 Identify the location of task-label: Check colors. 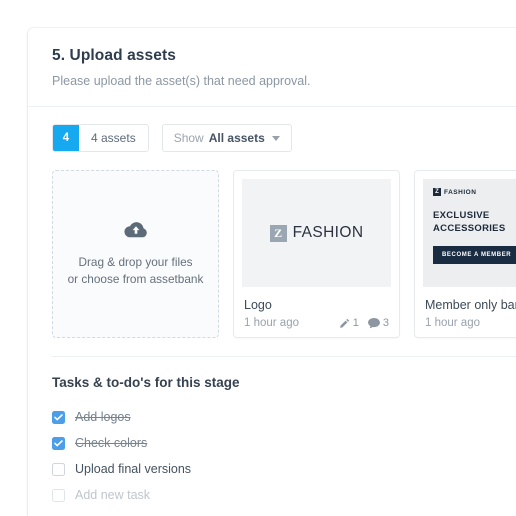
(111, 443).